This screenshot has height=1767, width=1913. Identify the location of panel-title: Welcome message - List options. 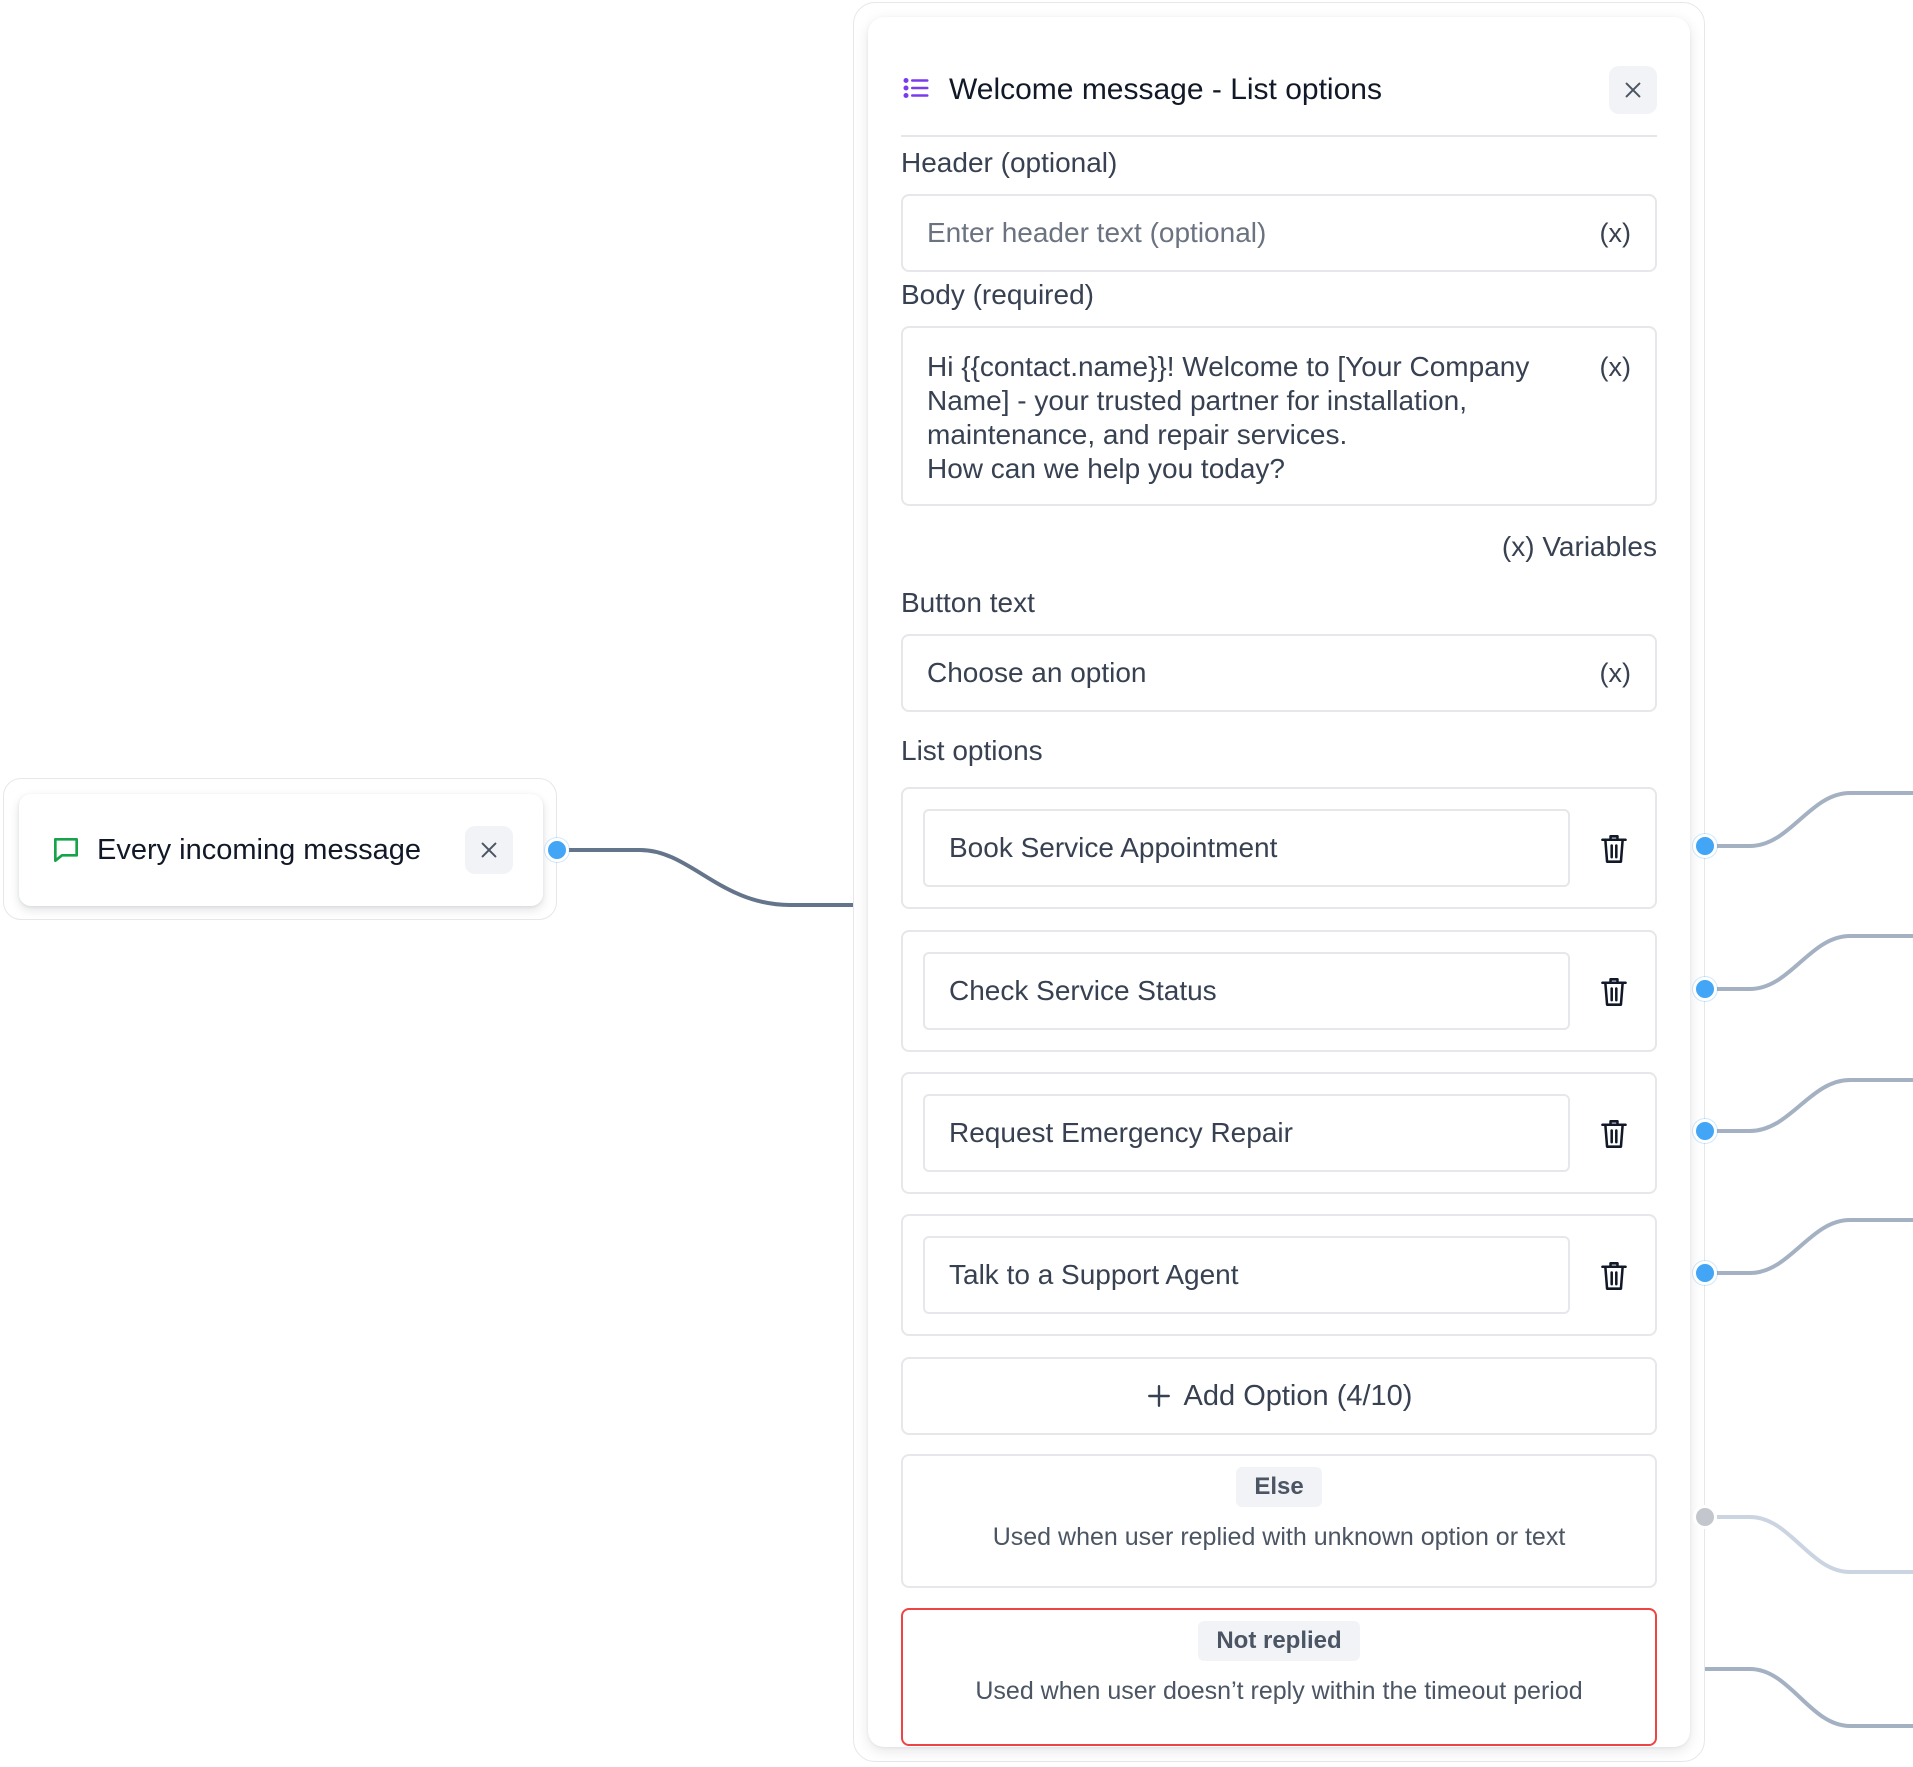
(1165, 89).